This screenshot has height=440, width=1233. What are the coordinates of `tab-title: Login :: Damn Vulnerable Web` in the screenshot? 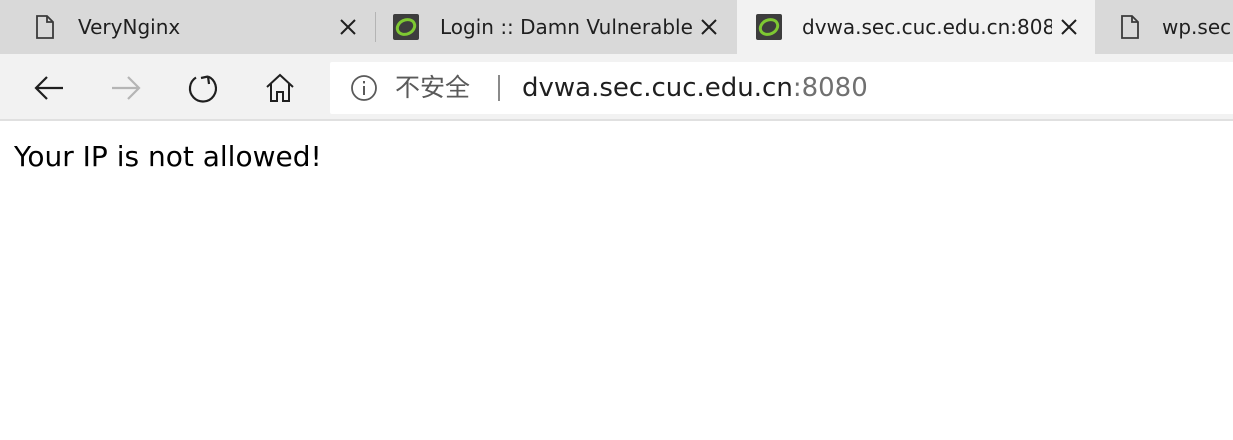 It's located at (570, 27).